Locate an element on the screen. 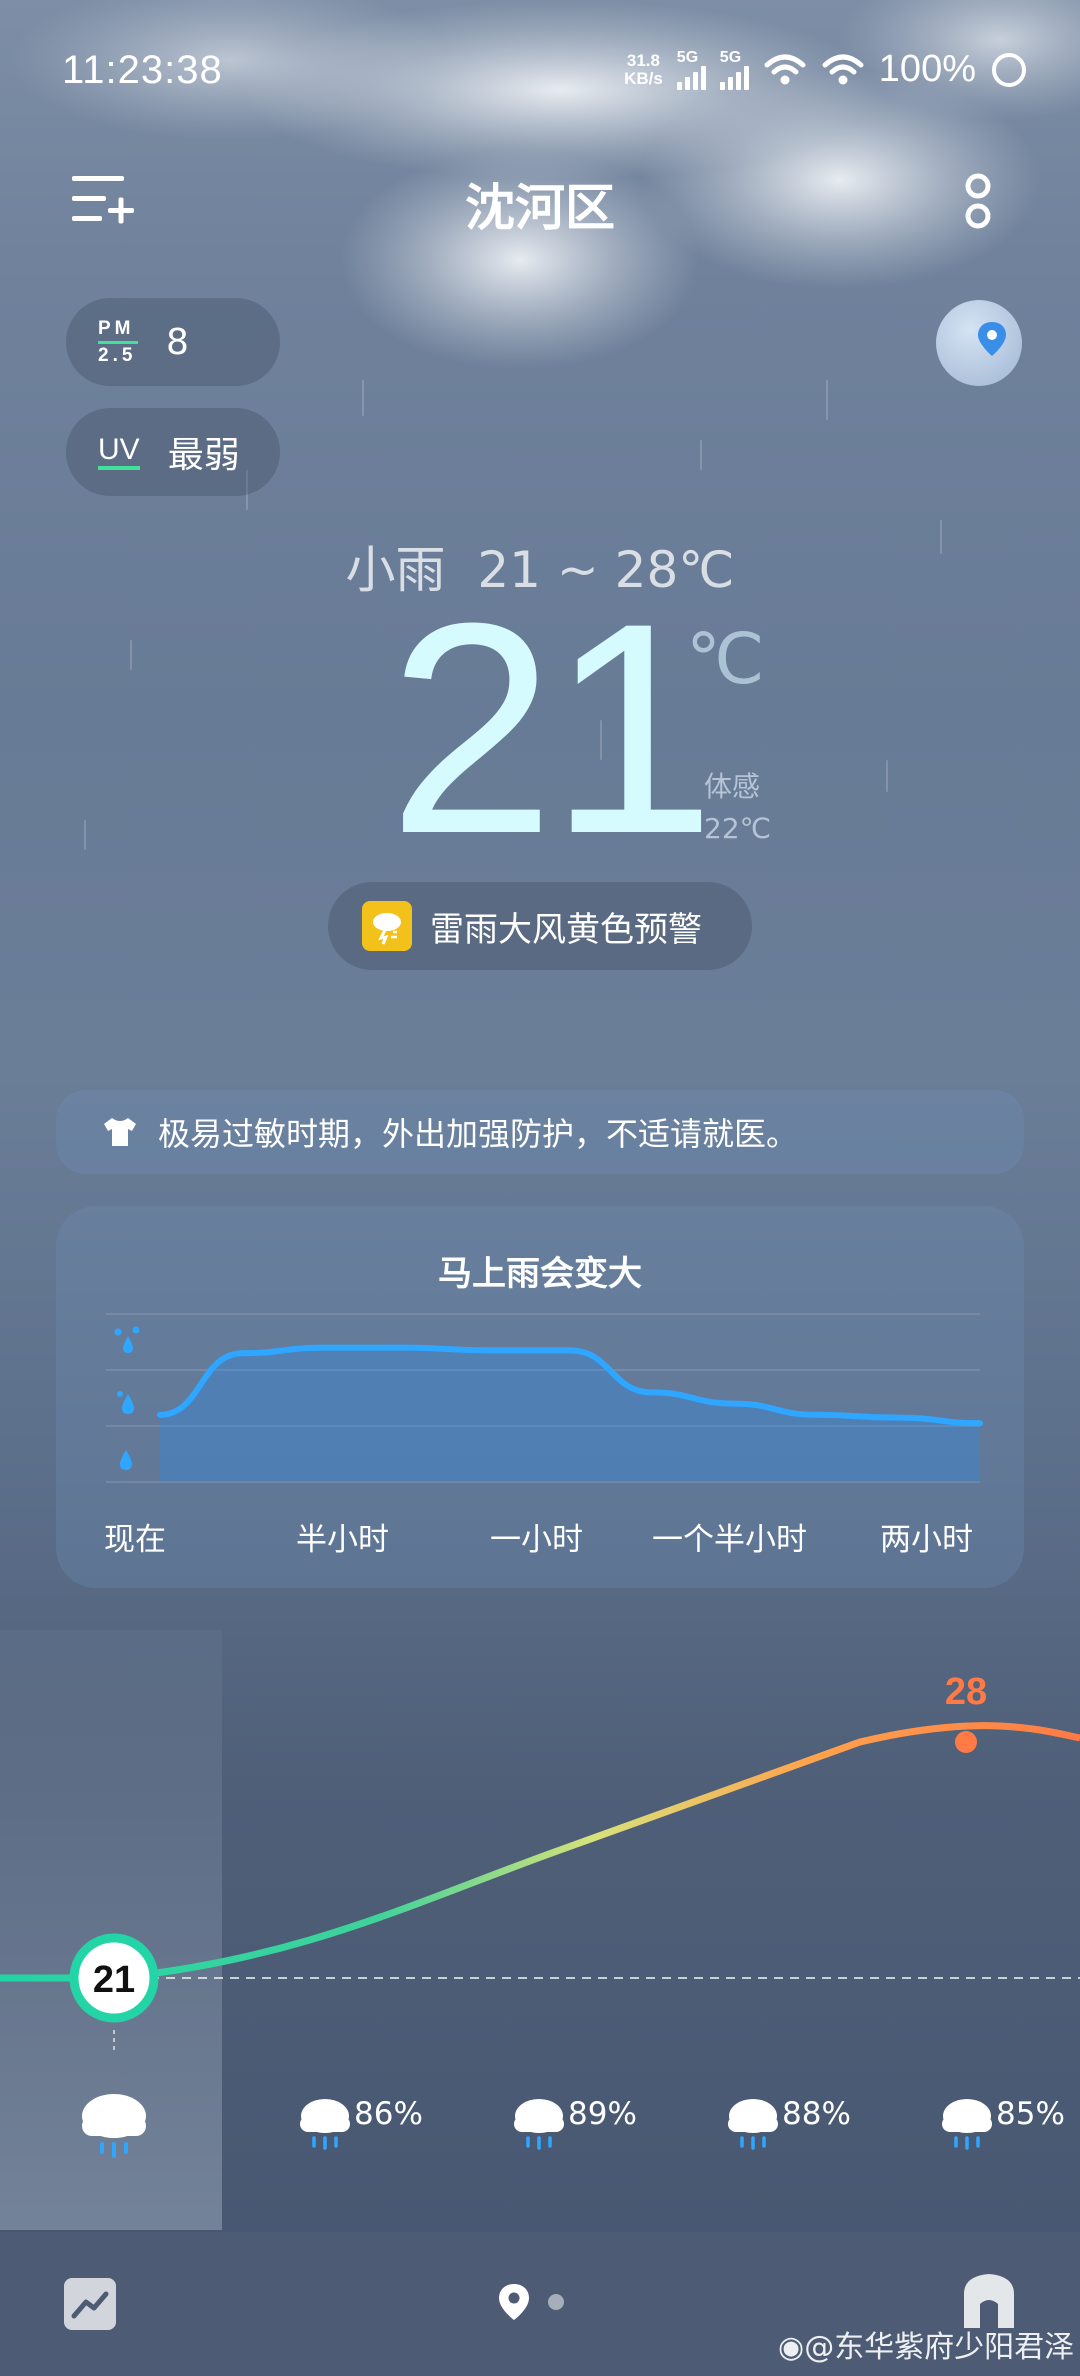 The image size is (1080, 2376). watermark: ◉@东华紫府少阳君泽 is located at coordinates (926, 2347).